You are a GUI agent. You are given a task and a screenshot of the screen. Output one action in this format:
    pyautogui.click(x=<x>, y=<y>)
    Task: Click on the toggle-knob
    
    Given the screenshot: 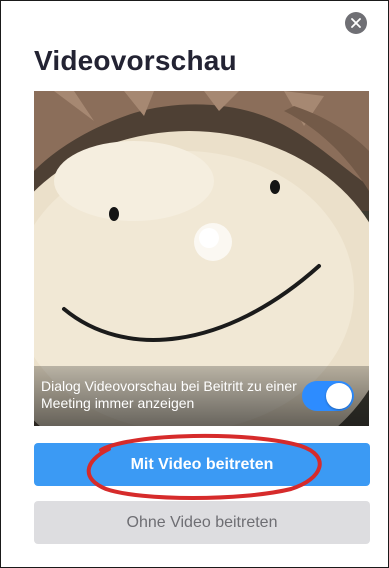 What is the action you would take?
    pyautogui.click(x=339, y=396)
    